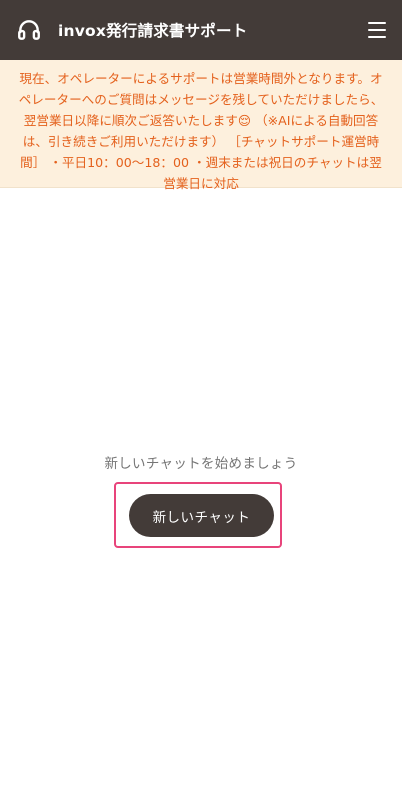 This screenshot has height=800, width=402. What do you see at coordinates (377, 30) in the screenshot?
I see `hamburger-menu-icon` at bounding box center [377, 30].